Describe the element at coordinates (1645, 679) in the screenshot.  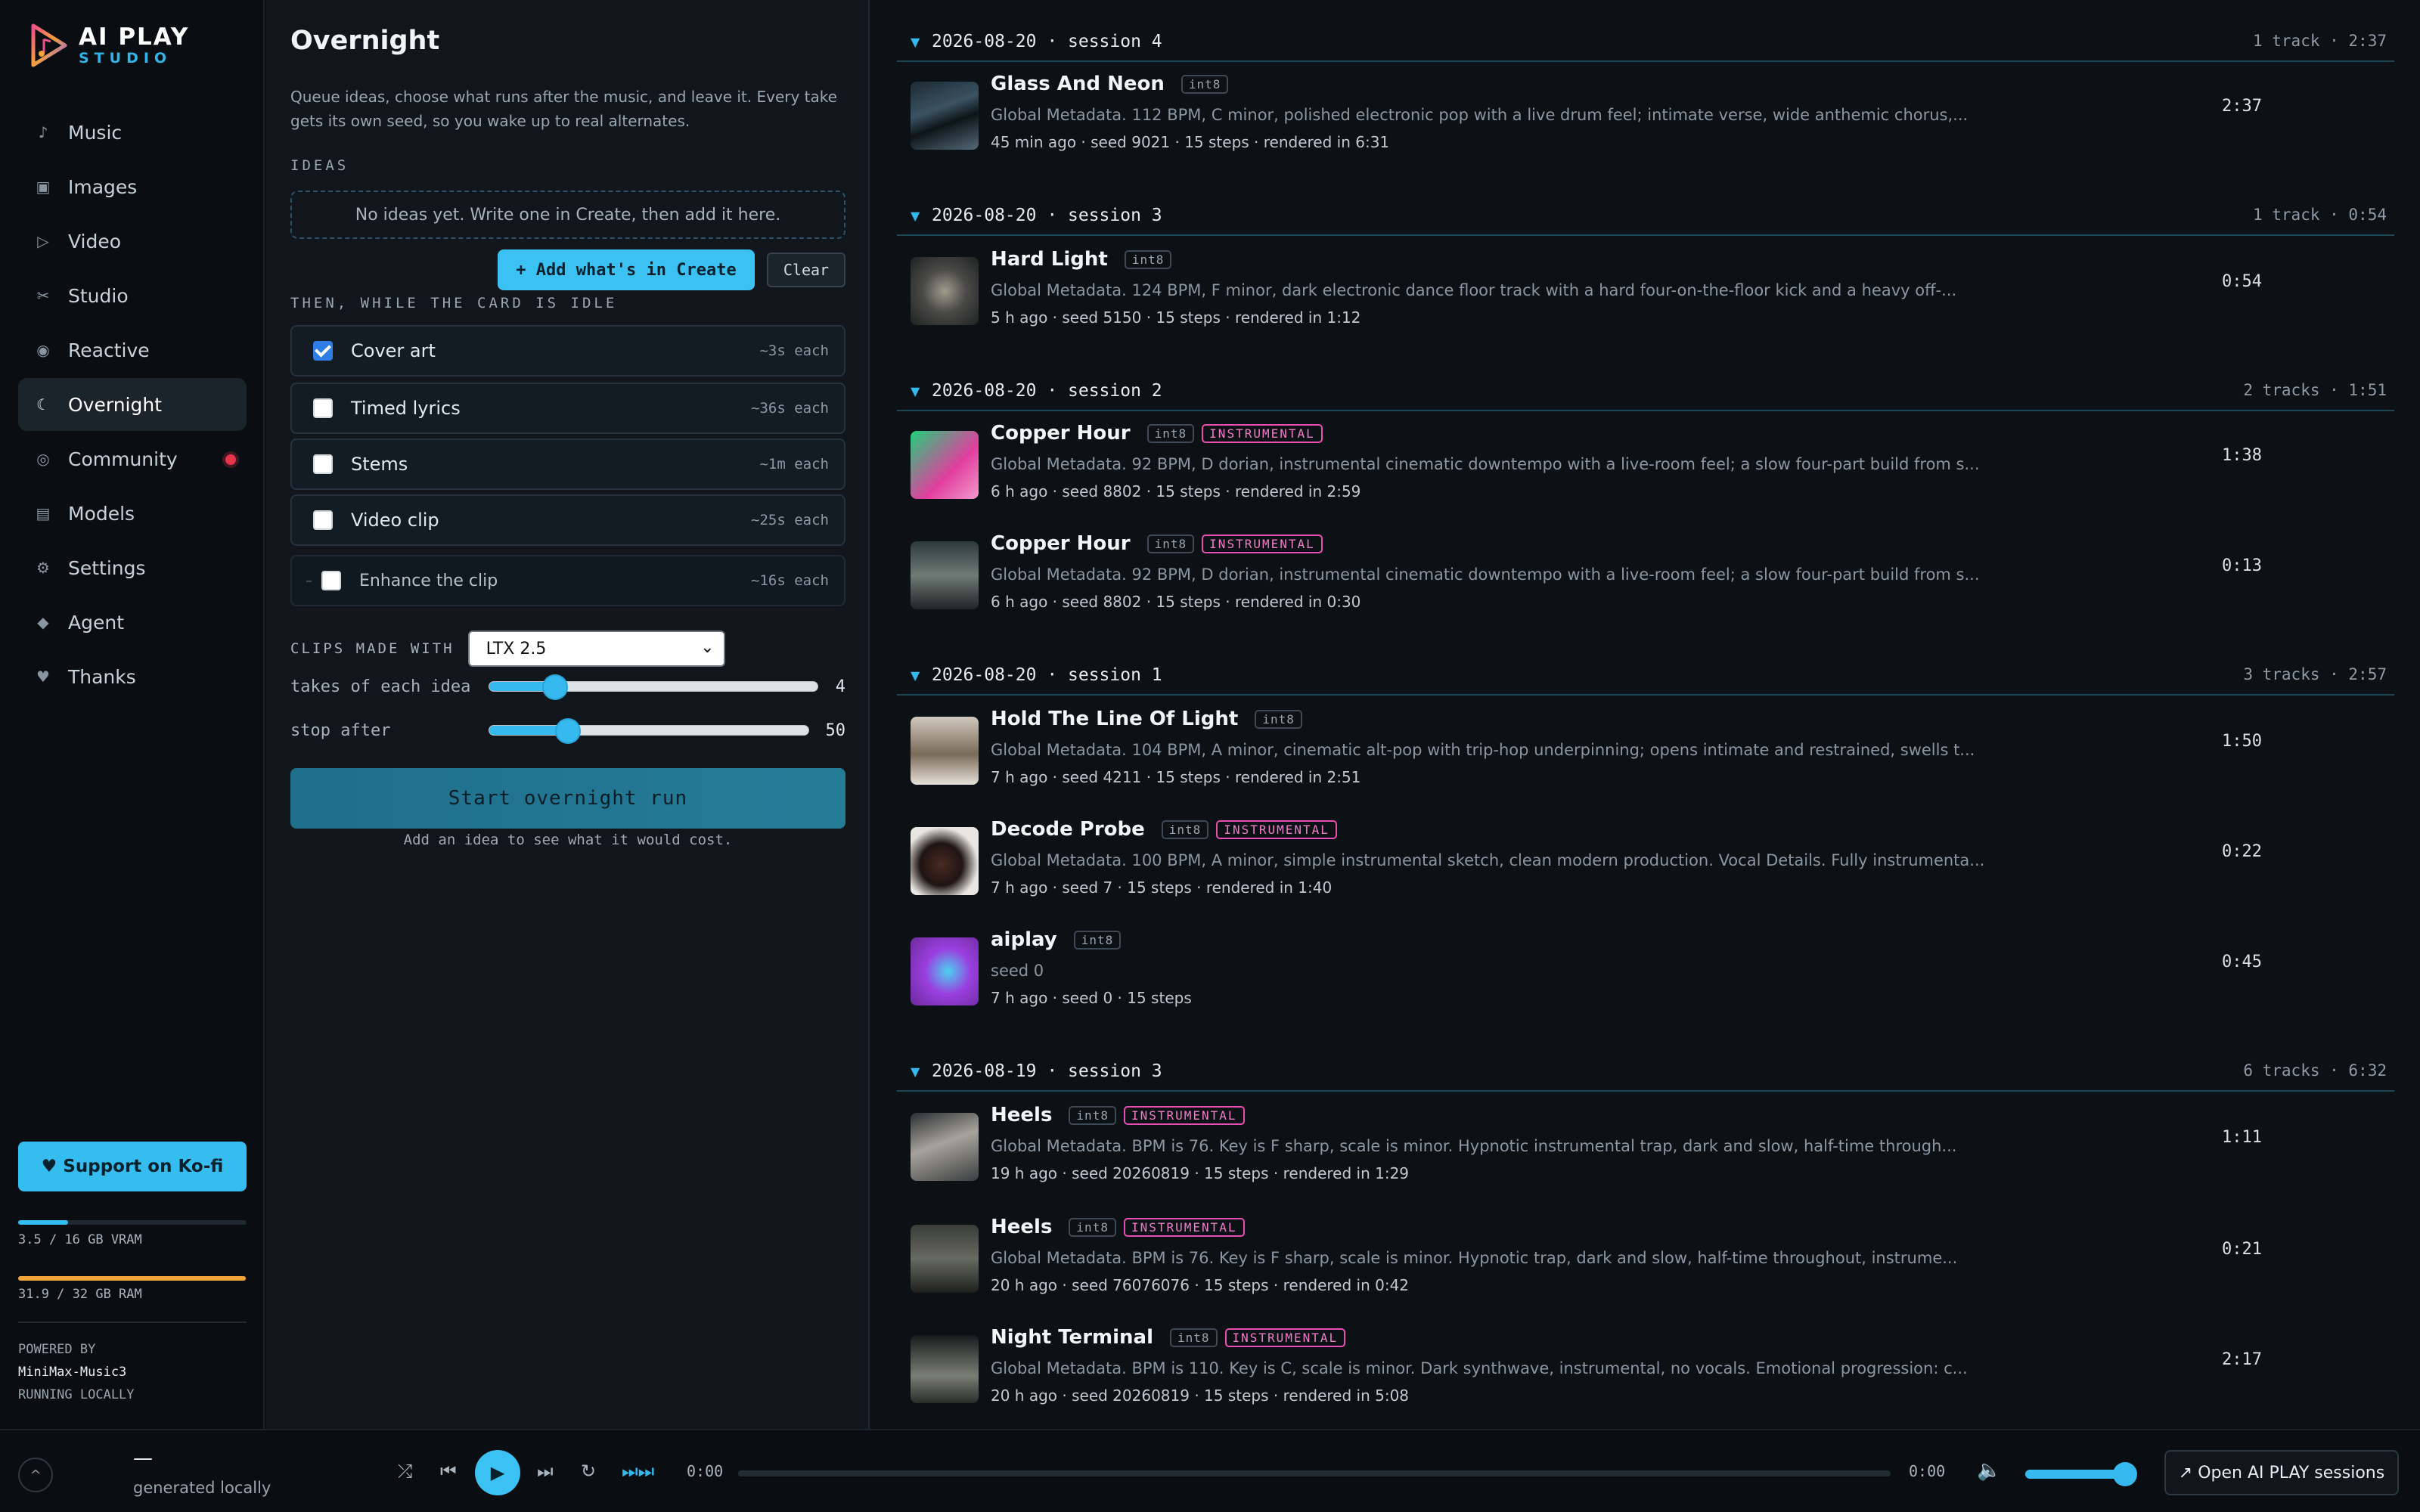
I see `session-header: ▼ 2026-08-20 · session 1 3 tracks · 2:57` at that location.